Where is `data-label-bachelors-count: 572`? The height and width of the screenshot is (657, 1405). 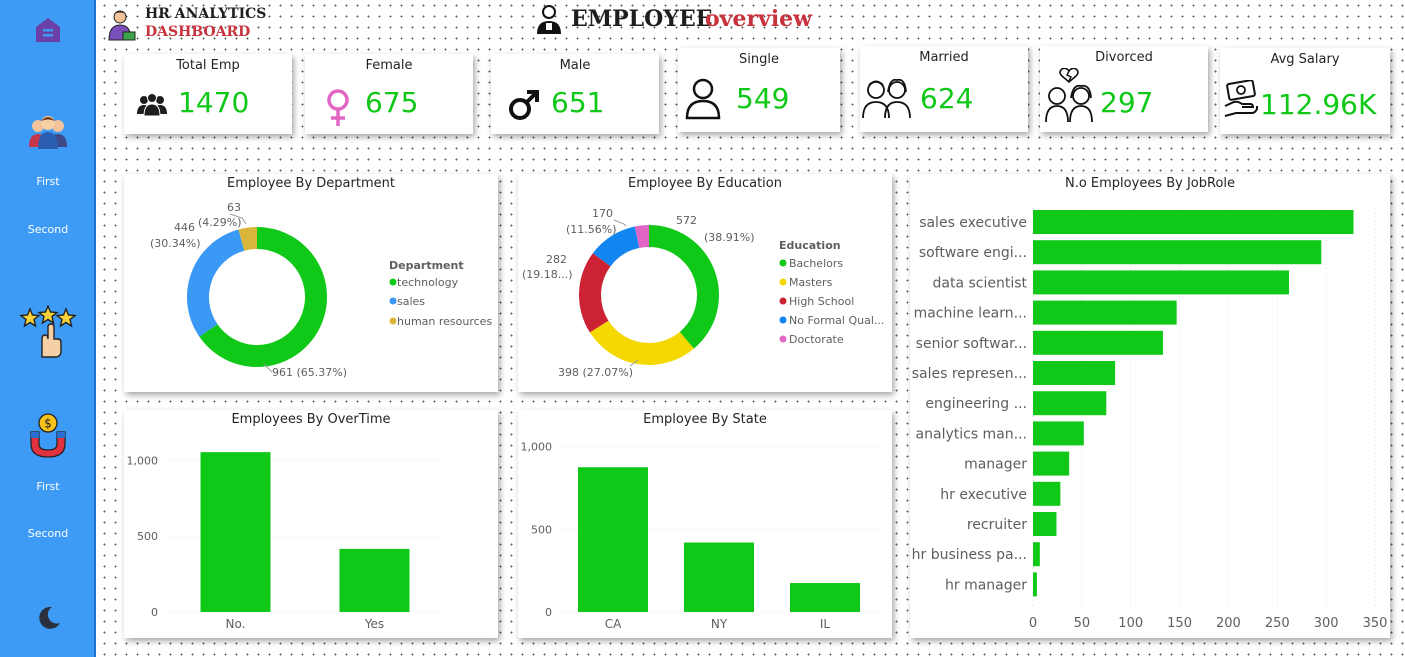 data-label-bachelors-count: 572 is located at coordinates (686, 220).